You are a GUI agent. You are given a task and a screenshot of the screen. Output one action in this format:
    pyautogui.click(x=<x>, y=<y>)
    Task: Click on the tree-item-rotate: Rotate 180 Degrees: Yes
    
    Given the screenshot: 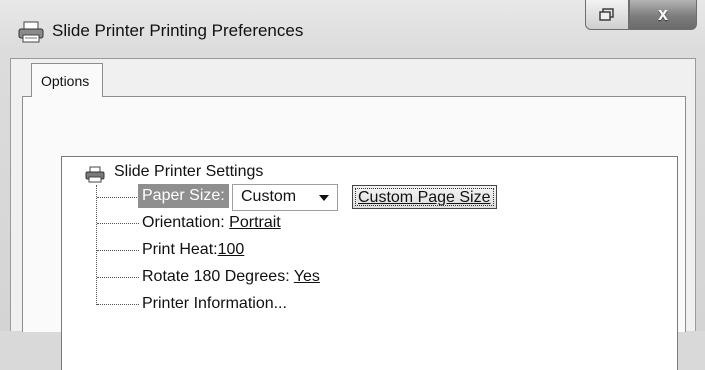 What is the action you would take?
    pyautogui.click(x=231, y=277)
    